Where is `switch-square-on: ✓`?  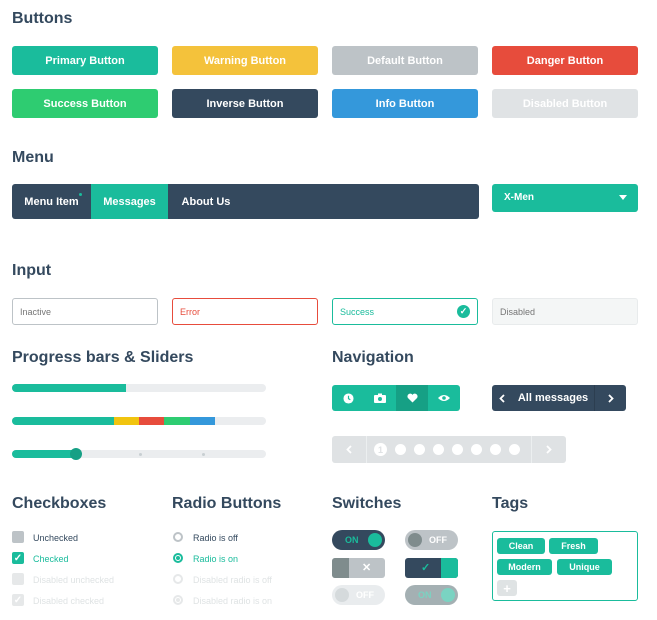
switch-square-on: ✓ is located at coordinates (431, 568).